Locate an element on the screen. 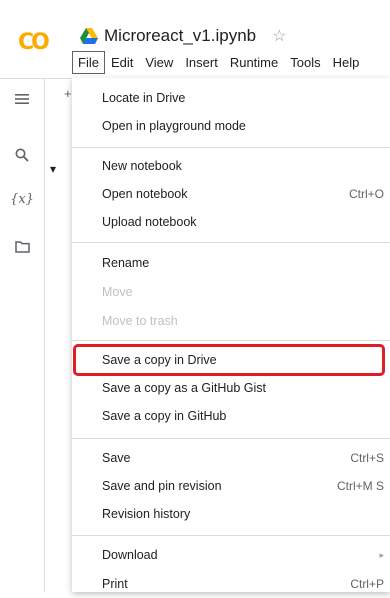  search-icon is located at coordinates (22, 157).